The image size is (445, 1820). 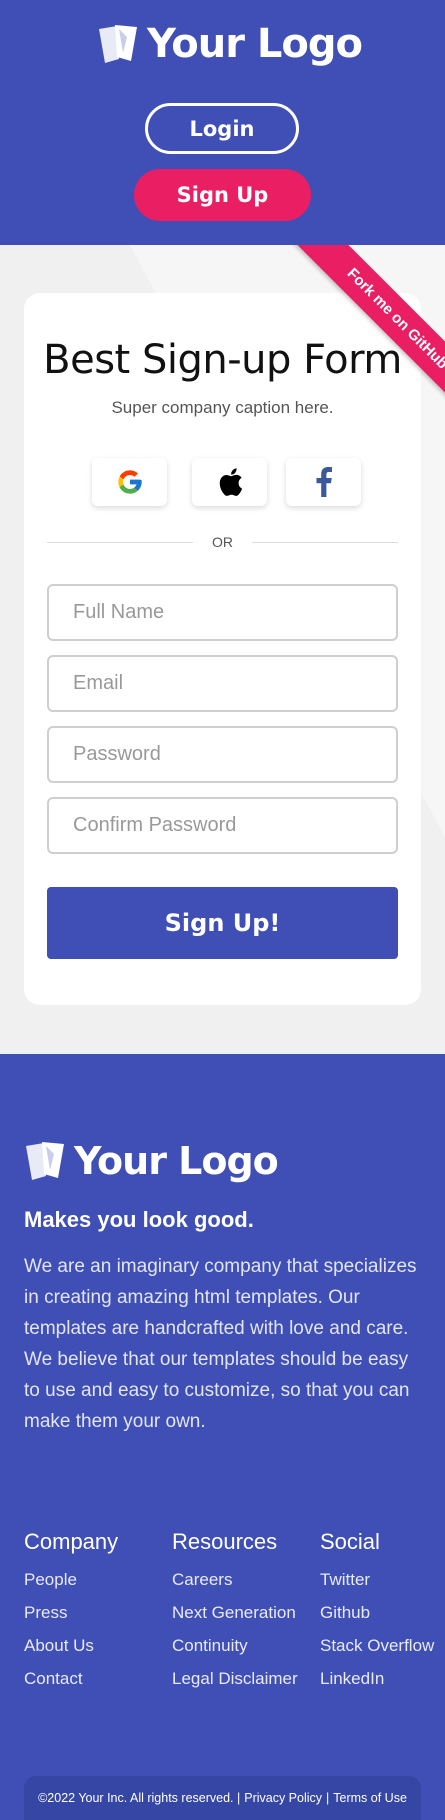 What do you see at coordinates (370, 1798) in the screenshot?
I see `terms-of-use-link: Terms of Use` at bounding box center [370, 1798].